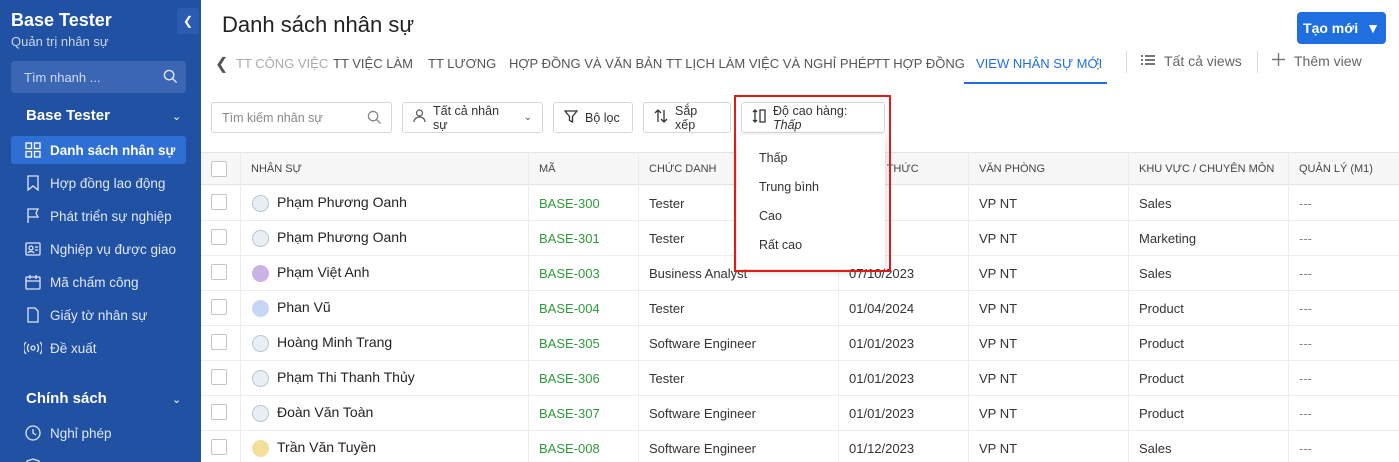  I want to click on tab-tt-luong: TT LƯƠNG, so click(462, 63).